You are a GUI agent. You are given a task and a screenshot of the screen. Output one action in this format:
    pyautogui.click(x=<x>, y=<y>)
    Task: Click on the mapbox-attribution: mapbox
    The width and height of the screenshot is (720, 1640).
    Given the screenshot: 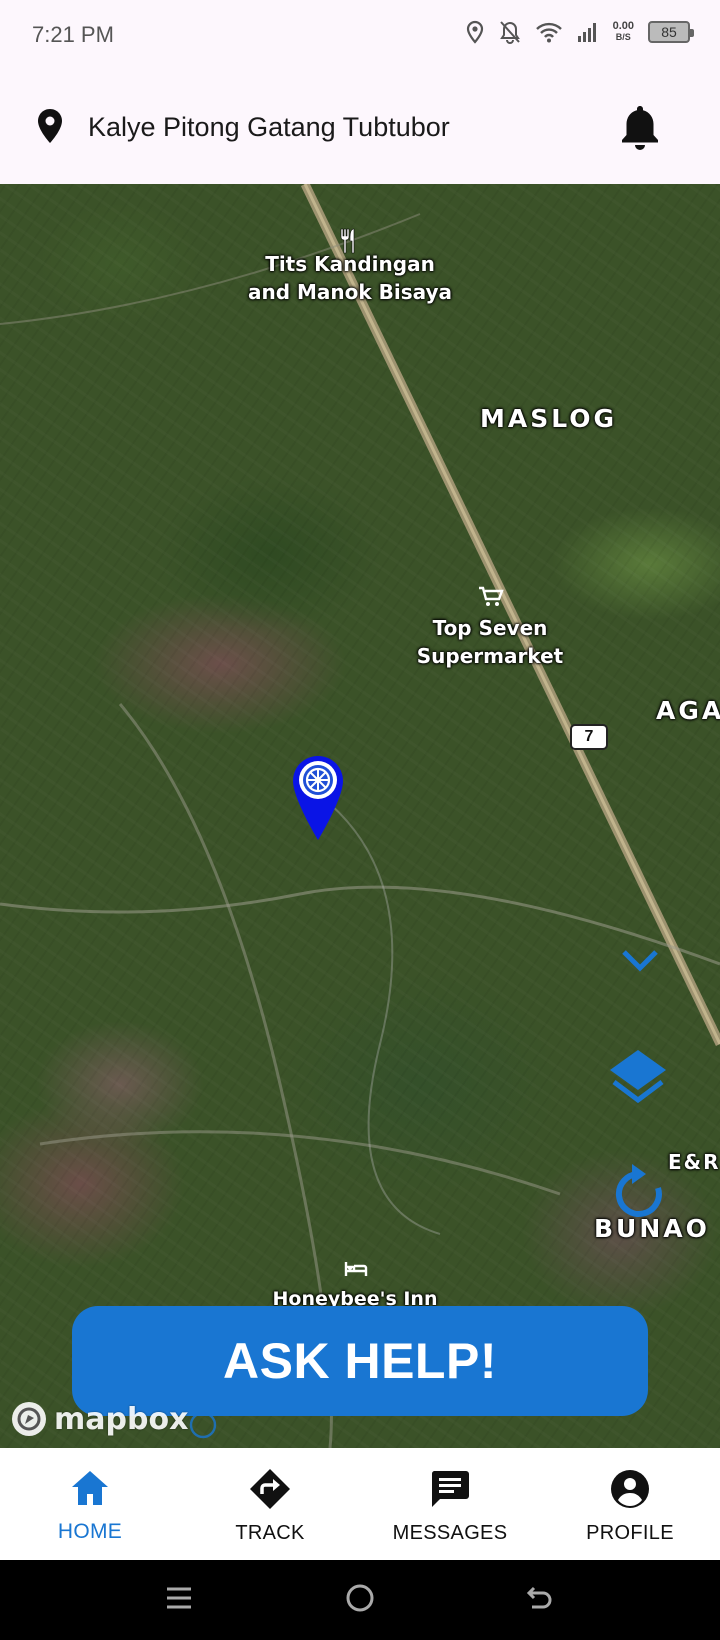 What is the action you would take?
    pyautogui.click(x=99, y=1419)
    